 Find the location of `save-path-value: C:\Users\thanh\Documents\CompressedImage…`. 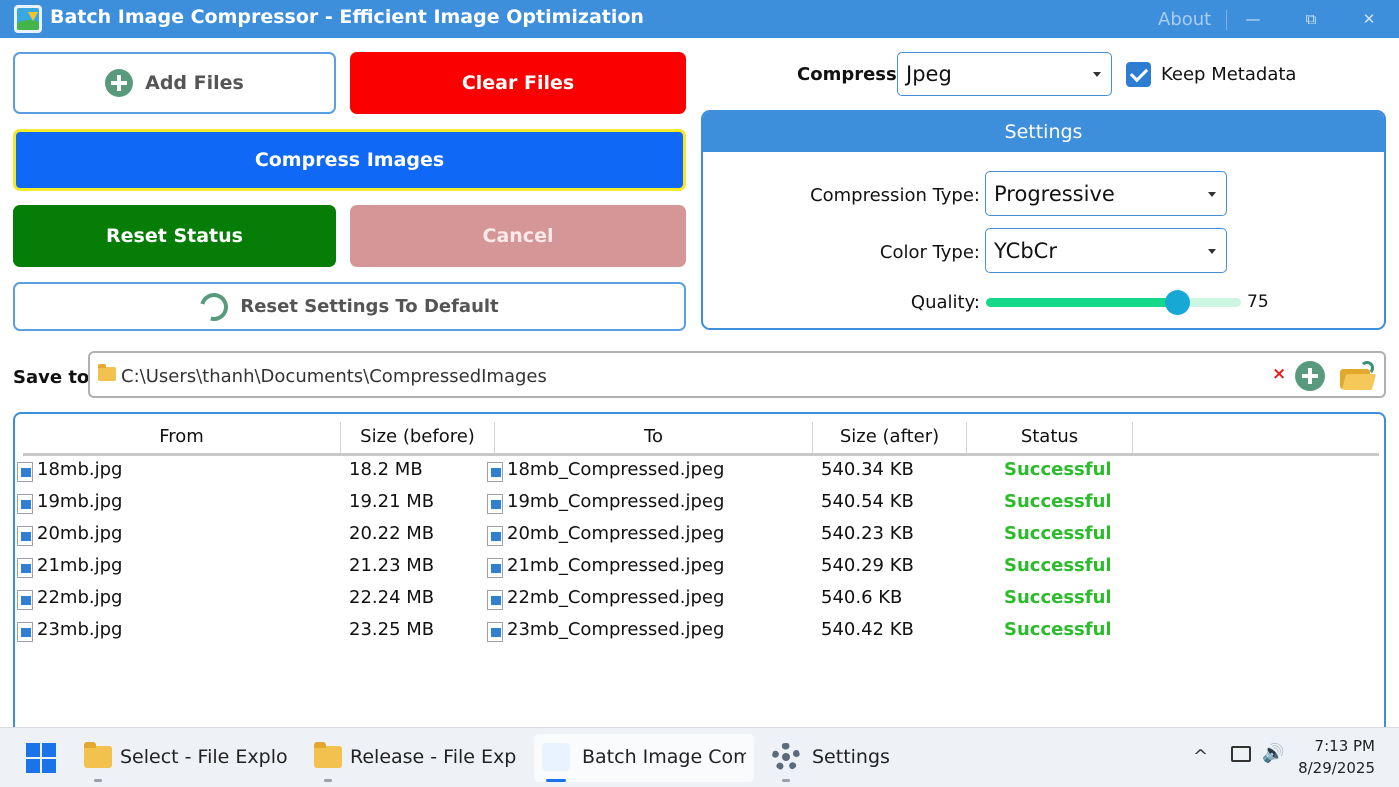

save-path-value: C:\Users\thanh\Documents\CompressedImage… is located at coordinates (334, 376).